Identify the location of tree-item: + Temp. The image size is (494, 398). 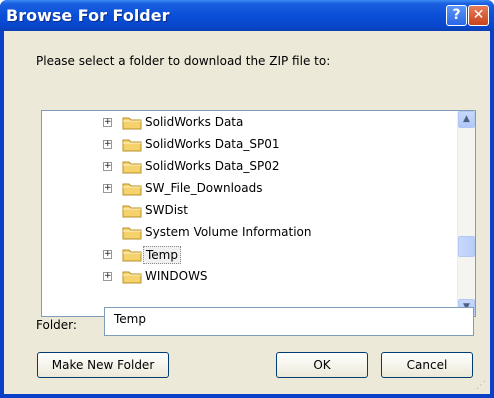
(247, 255).